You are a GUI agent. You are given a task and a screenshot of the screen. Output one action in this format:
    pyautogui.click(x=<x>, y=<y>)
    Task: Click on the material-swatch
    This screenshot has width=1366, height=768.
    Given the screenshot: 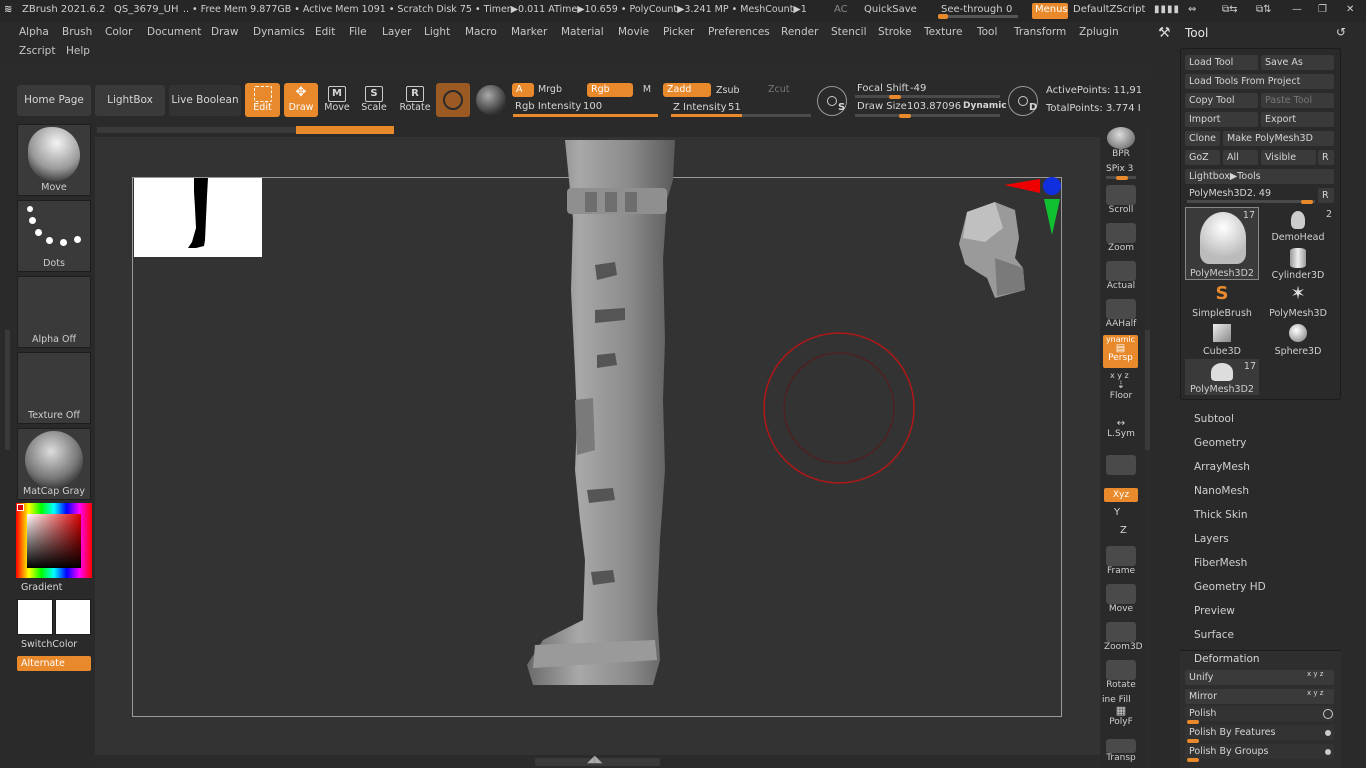 What is the action you would take?
    pyautogui.click(x=453, y=100)
    